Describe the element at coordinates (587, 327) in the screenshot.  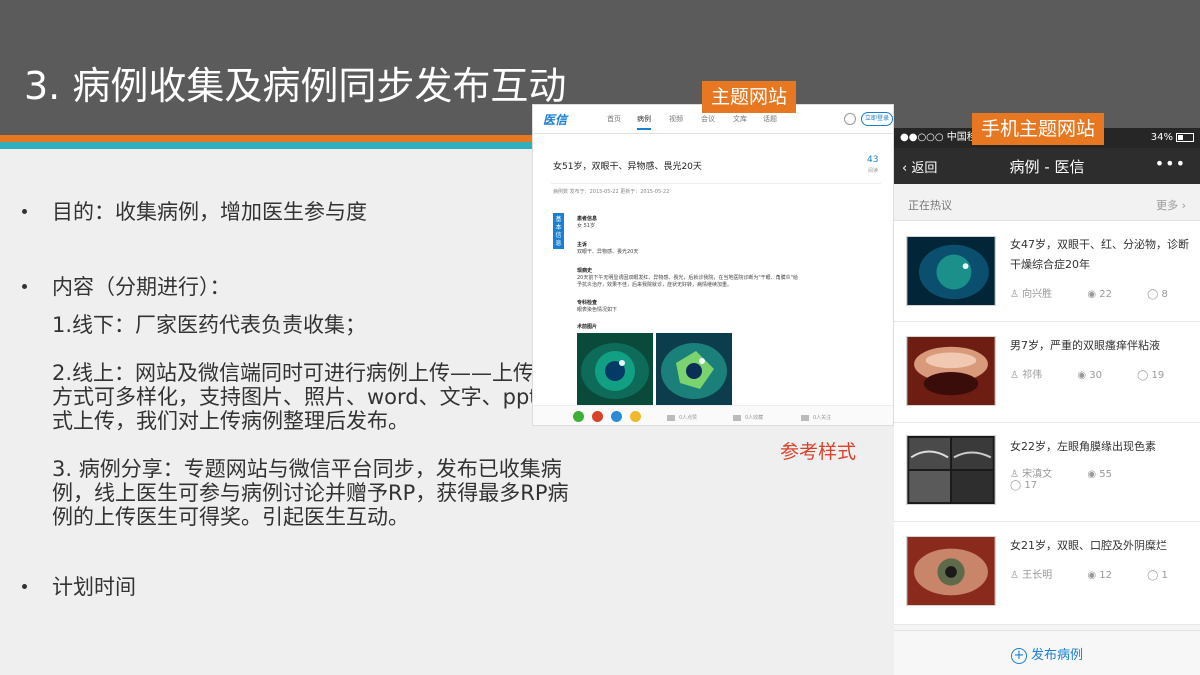
I see `section-heading: 术前图片` at that location.